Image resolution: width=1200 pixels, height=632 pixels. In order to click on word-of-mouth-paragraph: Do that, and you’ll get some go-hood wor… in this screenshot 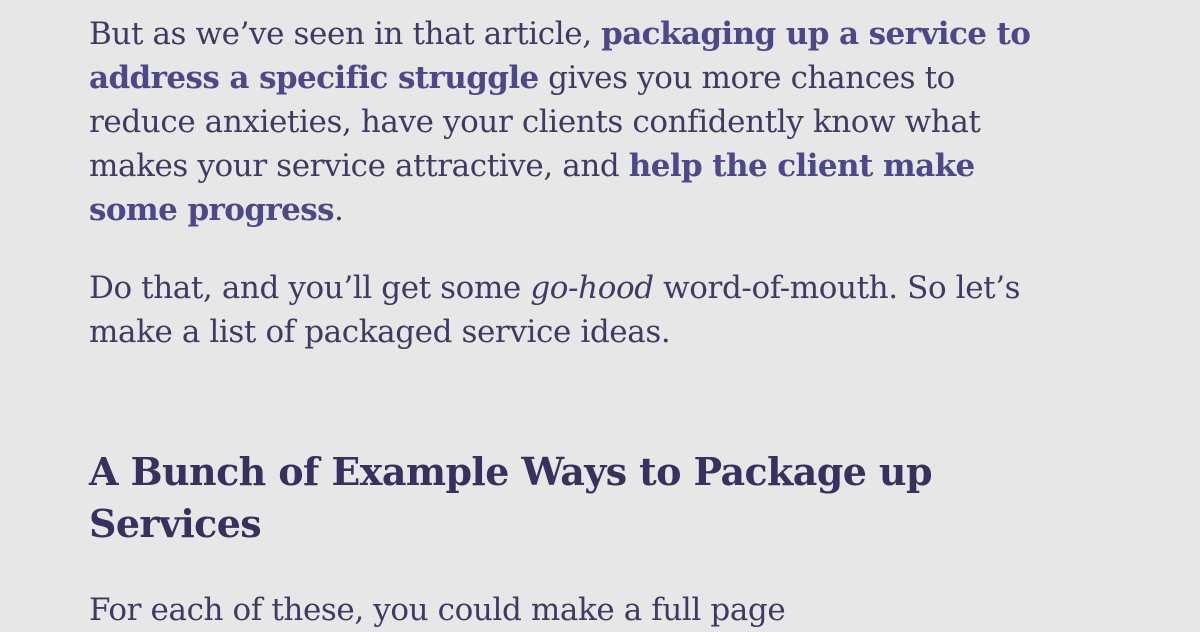, I will do `click(569, 310)`.